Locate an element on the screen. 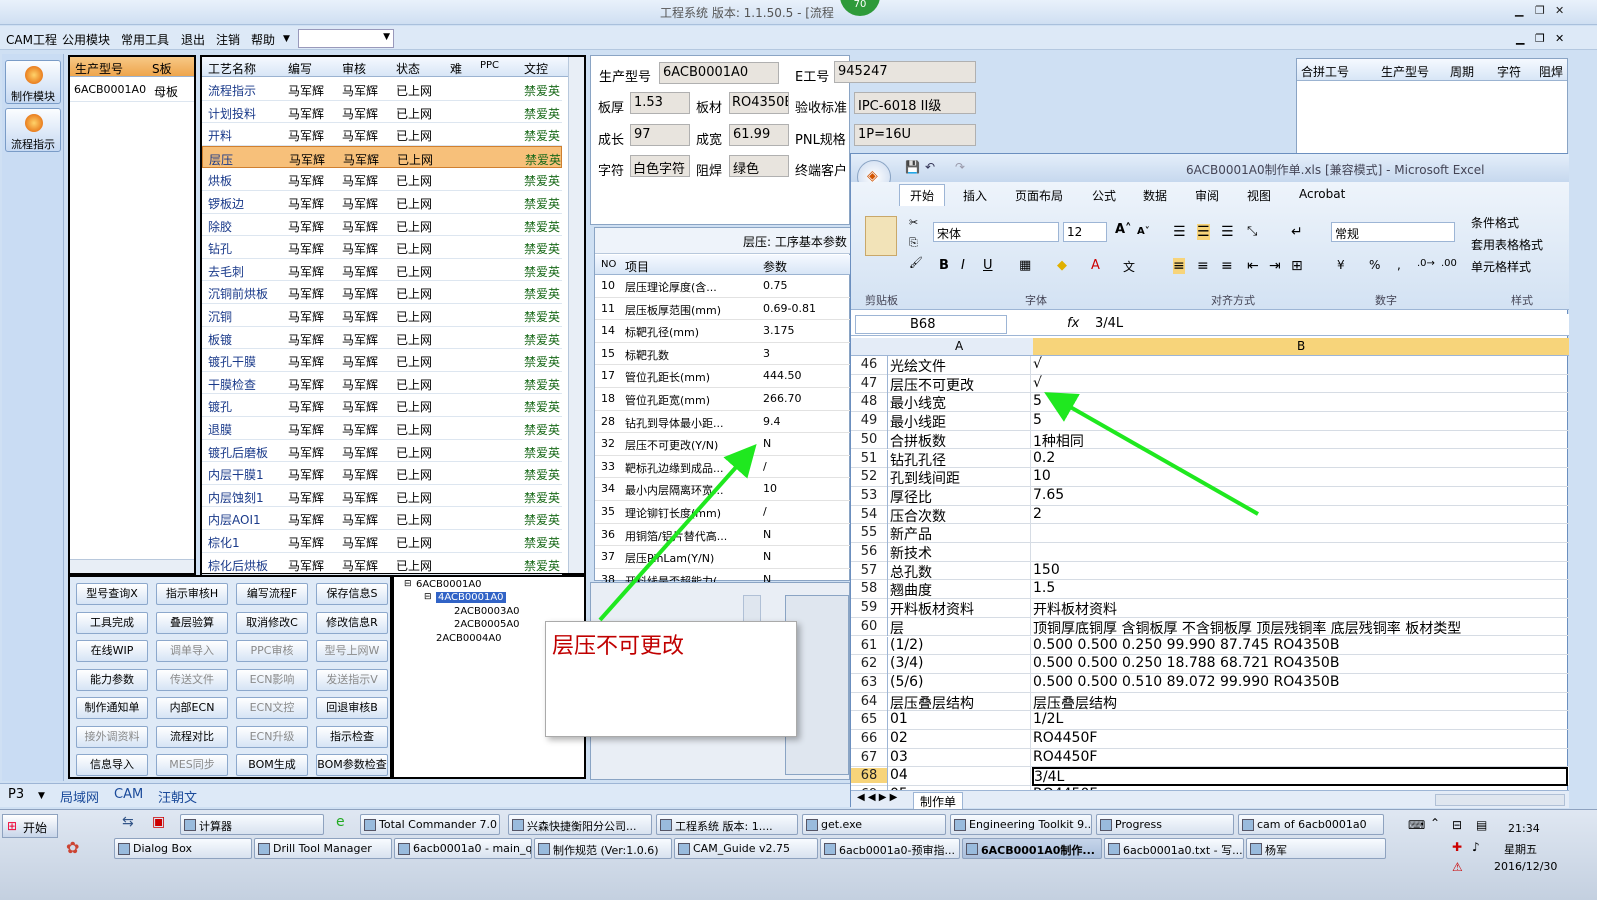 This screenshot has width=1597, height=900. taskbar-item: 制作规范 (Ver:1.0.6) is located at coordinates (603, 848).